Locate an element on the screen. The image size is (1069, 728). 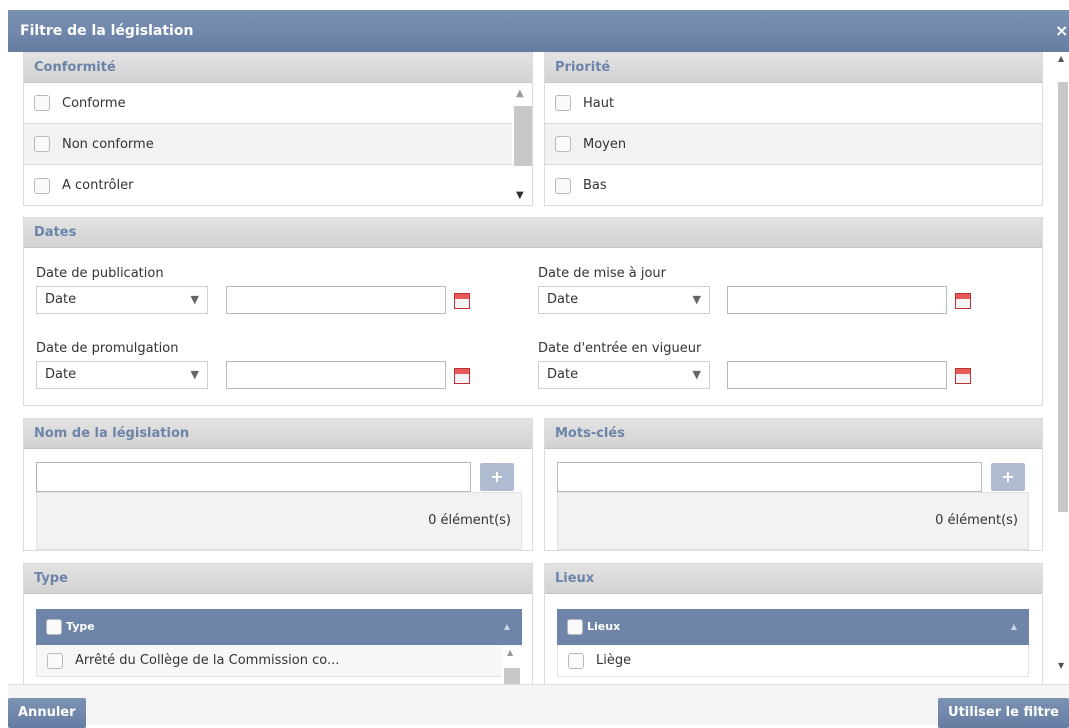
dates-title: Dates is located at coordinates (533, 233).